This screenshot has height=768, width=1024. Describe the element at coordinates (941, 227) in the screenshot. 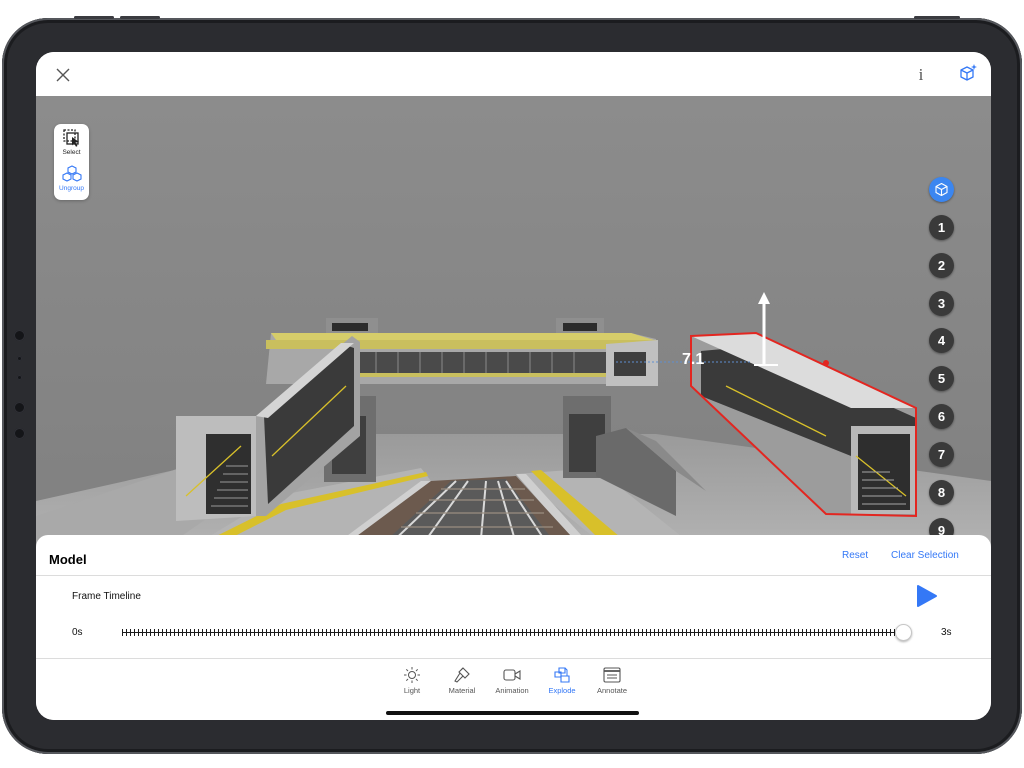

I see `step-button: 1` at that location.